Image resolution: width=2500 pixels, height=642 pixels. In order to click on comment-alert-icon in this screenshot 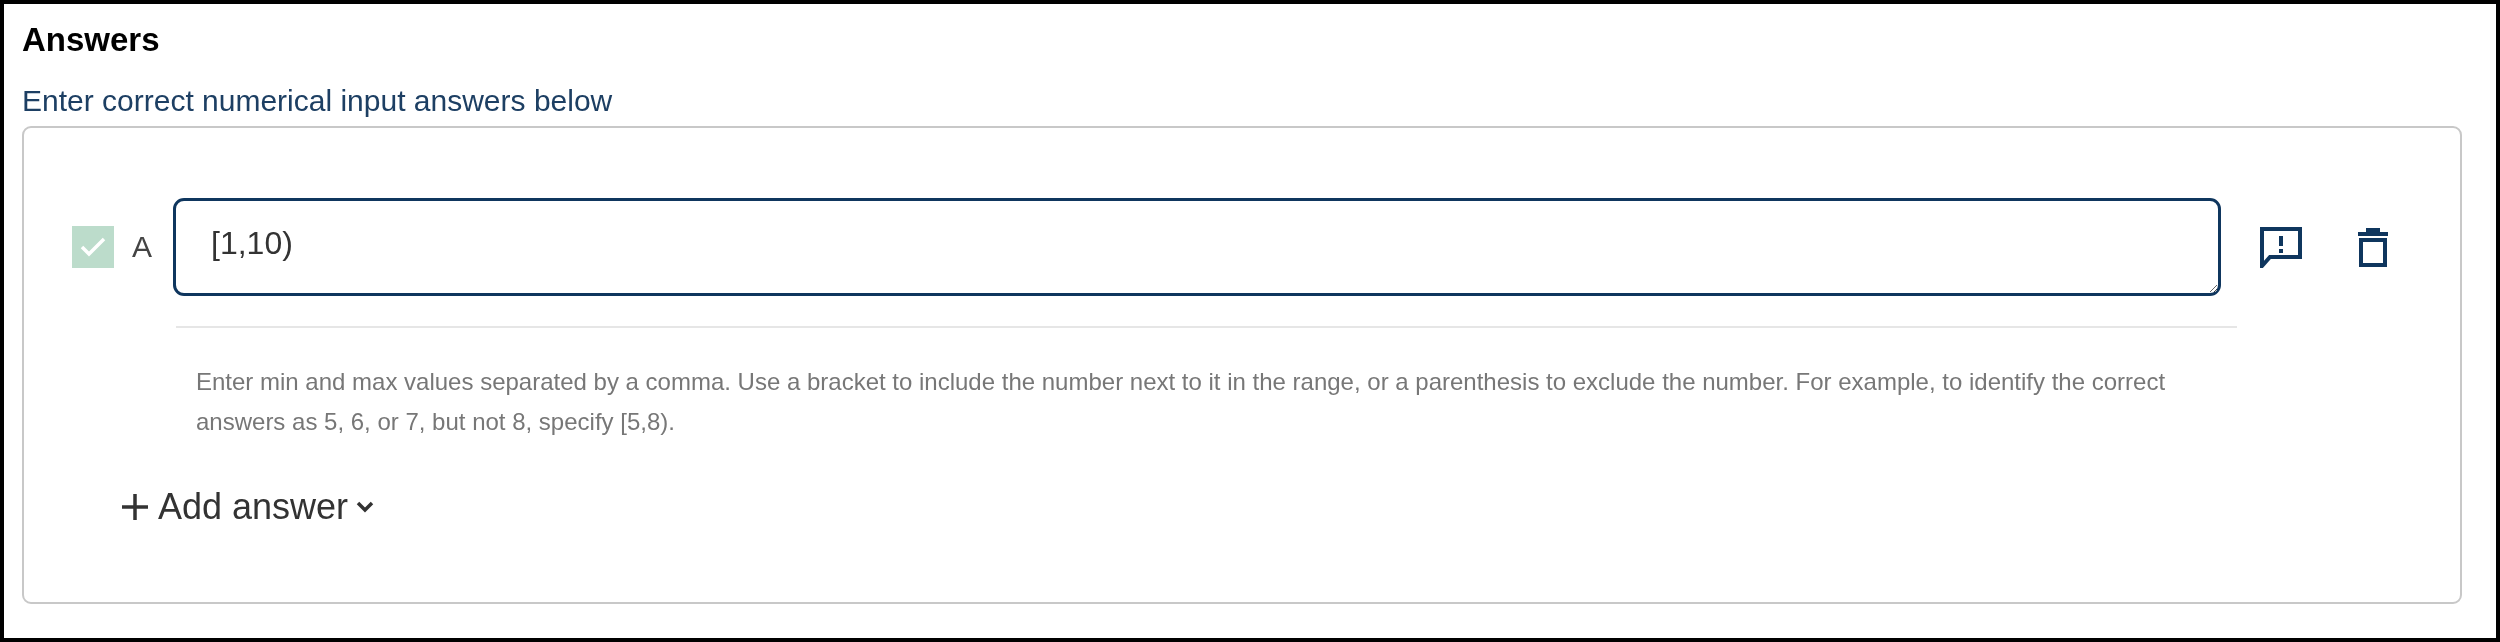, I will do `click(2281, 247)`.